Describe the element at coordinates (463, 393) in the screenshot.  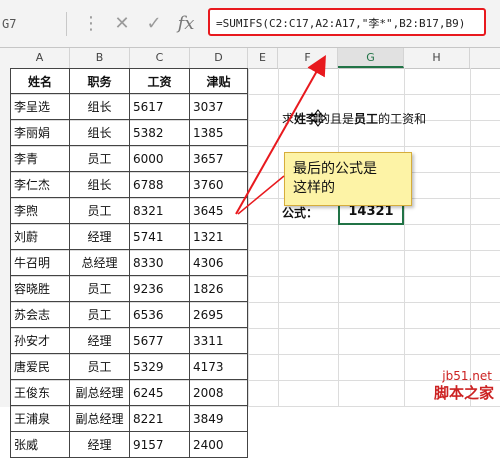
I see `watermark-name: 脚本之家` at that location.